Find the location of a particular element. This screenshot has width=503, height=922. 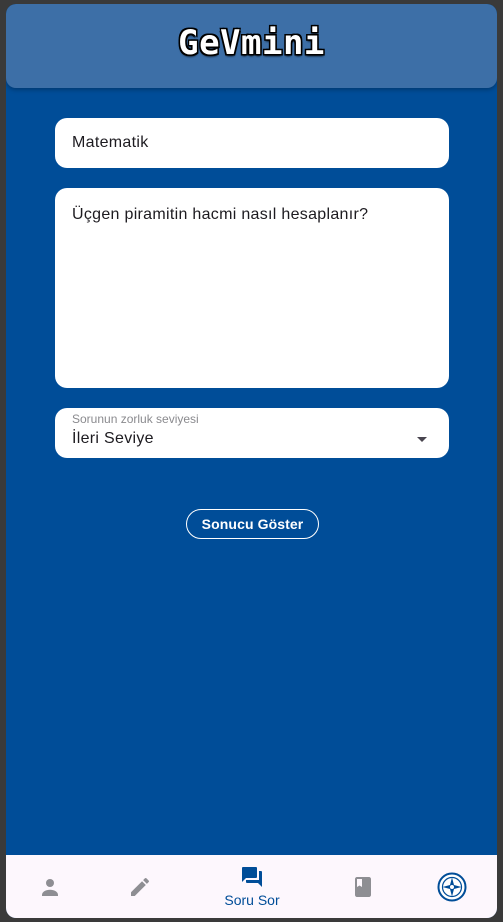

difficulty-selected-value: İleri Seviye is located at coordinates (113, 438).